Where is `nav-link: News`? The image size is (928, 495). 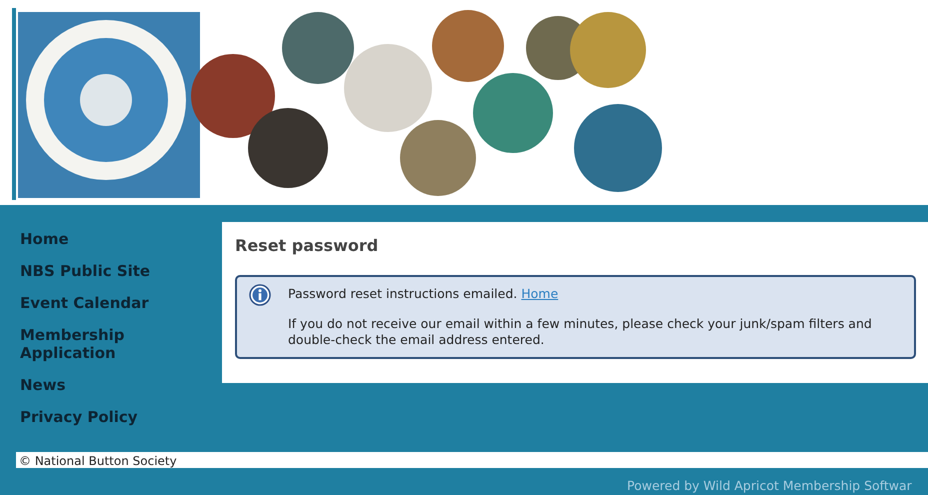
nav-link: News is located at coordinates (90, 385).